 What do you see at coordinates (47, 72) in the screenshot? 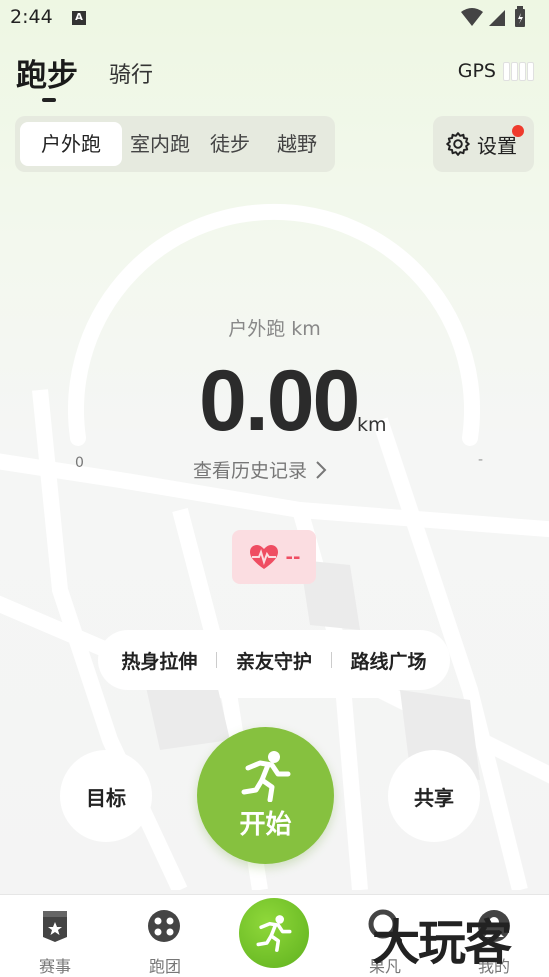
I see `tab-running: 跑步` at bounding box center [47, 72].